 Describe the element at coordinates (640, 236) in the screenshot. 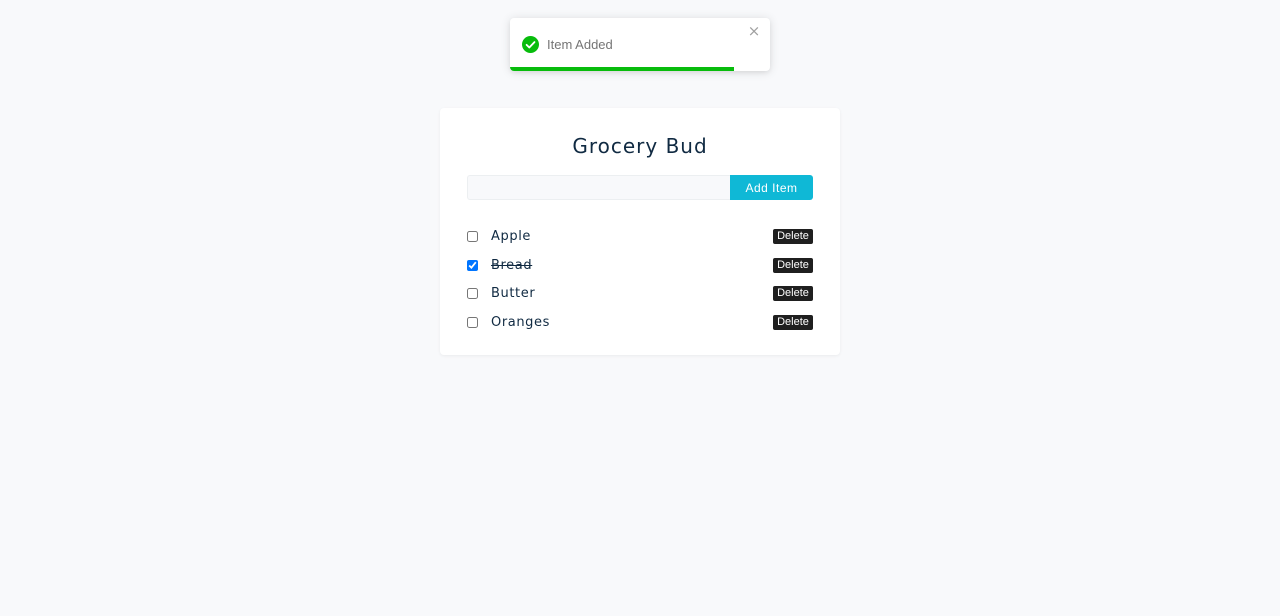

I see `list-item: Apple Delete` at that location.